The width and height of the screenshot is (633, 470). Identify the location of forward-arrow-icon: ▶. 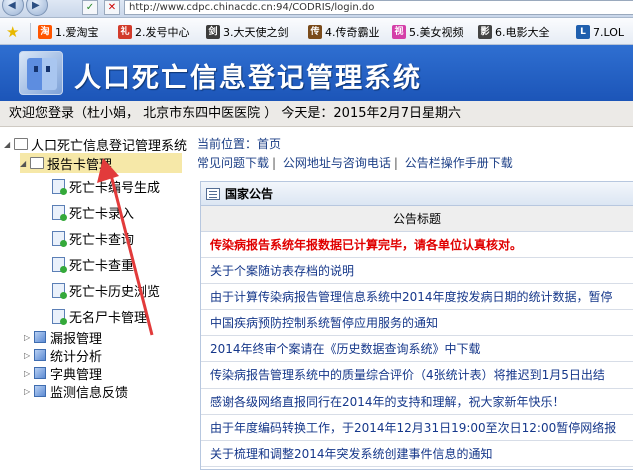
(36, 5).